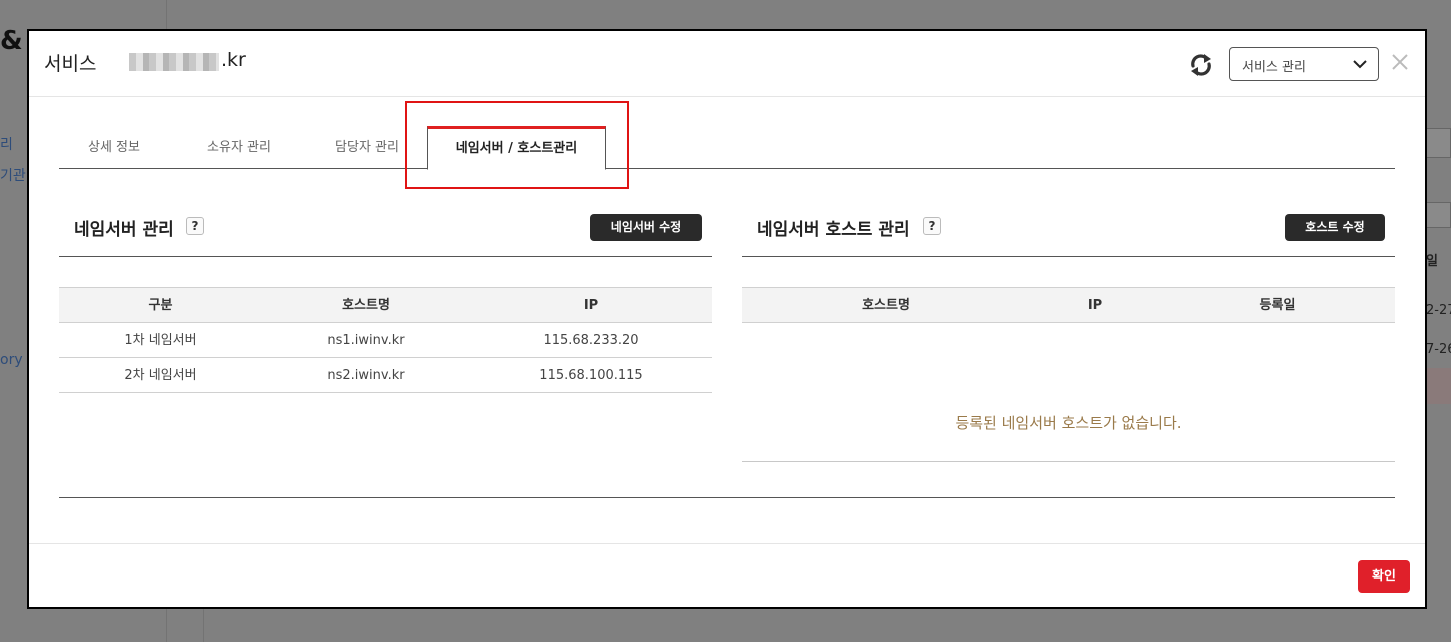 The width and height of the screenshot is (1451, 642). What do you see at coordinates (1384, 576) in the screenshot?
I see `confirm-button: 확인` at bounding box center [1384, 576].